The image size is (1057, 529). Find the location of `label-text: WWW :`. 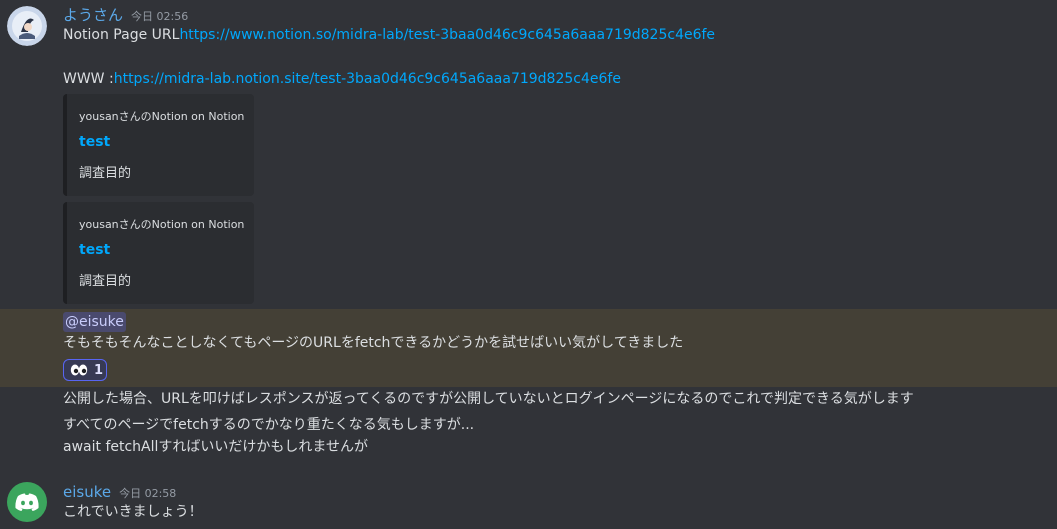

label-text: WWW : is located at coordinates (88, 79).